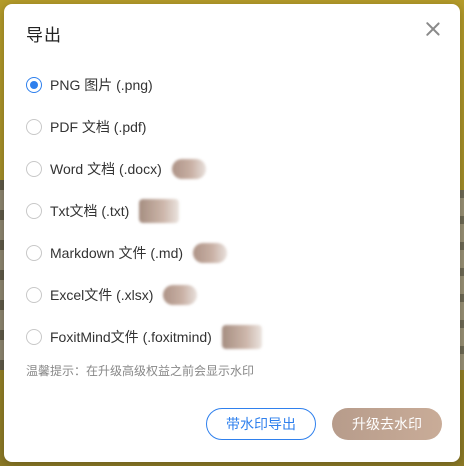 The width and height of the screenshot is (464, 466). What do you see at coordinates (90, 211) in the screenshot?
I see `option-label: Txt文档 (.txt)` at bounding box center [90, 211].